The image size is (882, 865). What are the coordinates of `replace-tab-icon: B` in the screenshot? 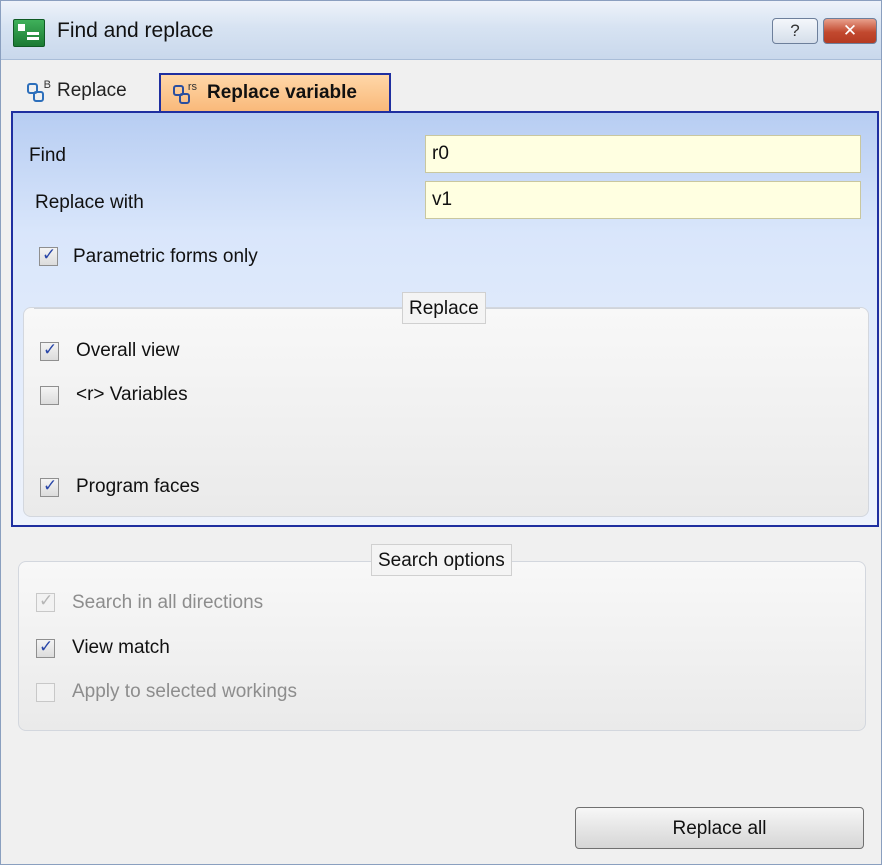 It's located at (39, 91).